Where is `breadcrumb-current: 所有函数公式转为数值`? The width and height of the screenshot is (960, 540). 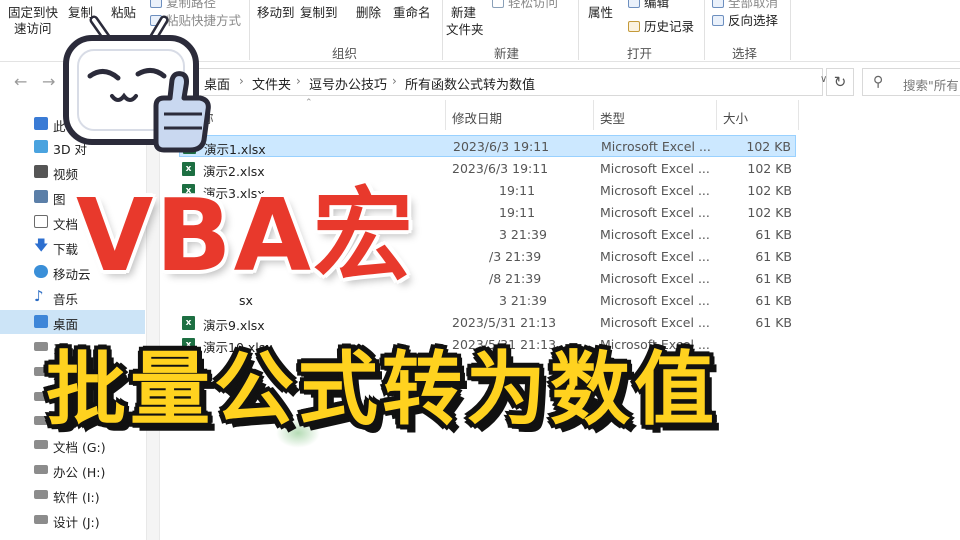 breadcrumb-current: 所有函数公式转为数值 is located at coordinates (470, 83).